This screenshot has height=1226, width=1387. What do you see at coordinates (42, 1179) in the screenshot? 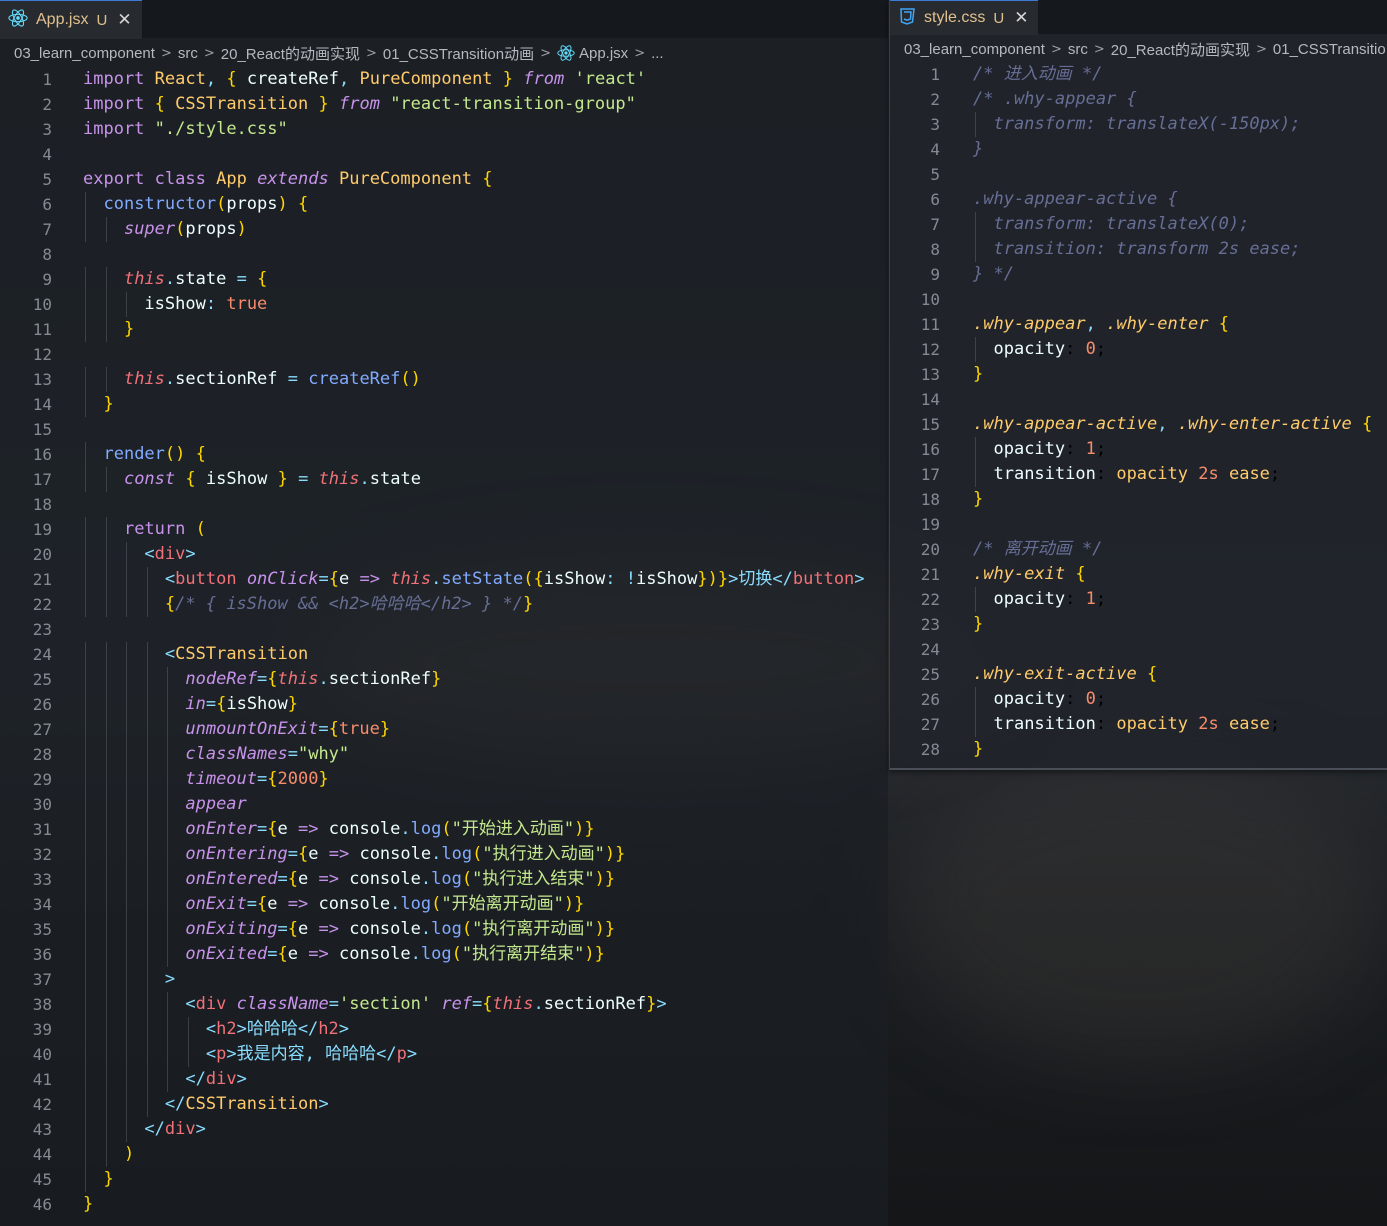
I see `line-number: 45` at bounding box center [42, 1179].